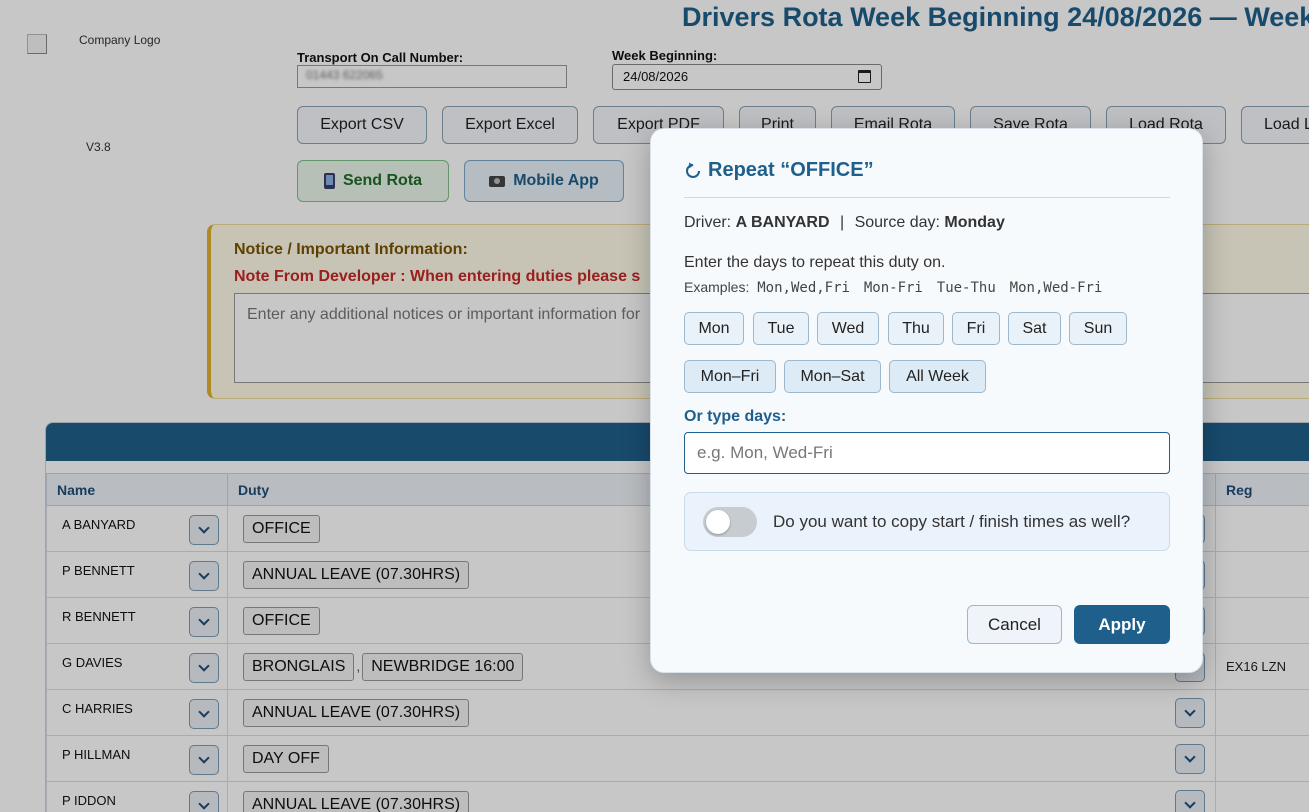  I want to click on driver-info: Driver: A BANYARD | Source day: Monday, so click(844, 223).